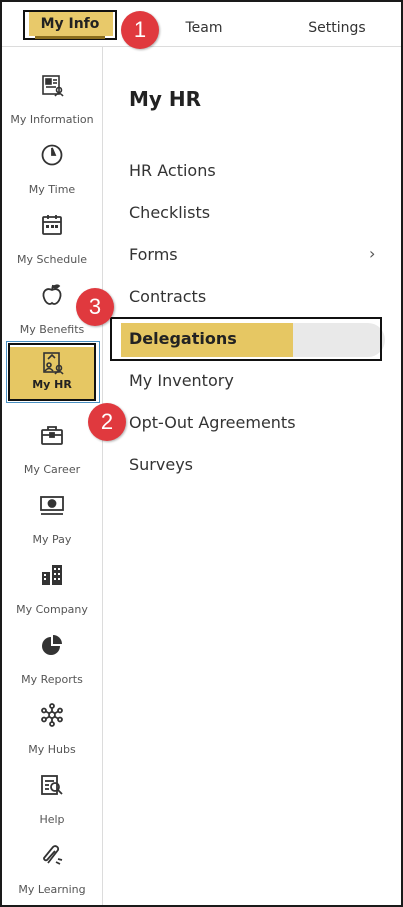  I want to click on sidebar-item-label: My Career, so click(52, 469).